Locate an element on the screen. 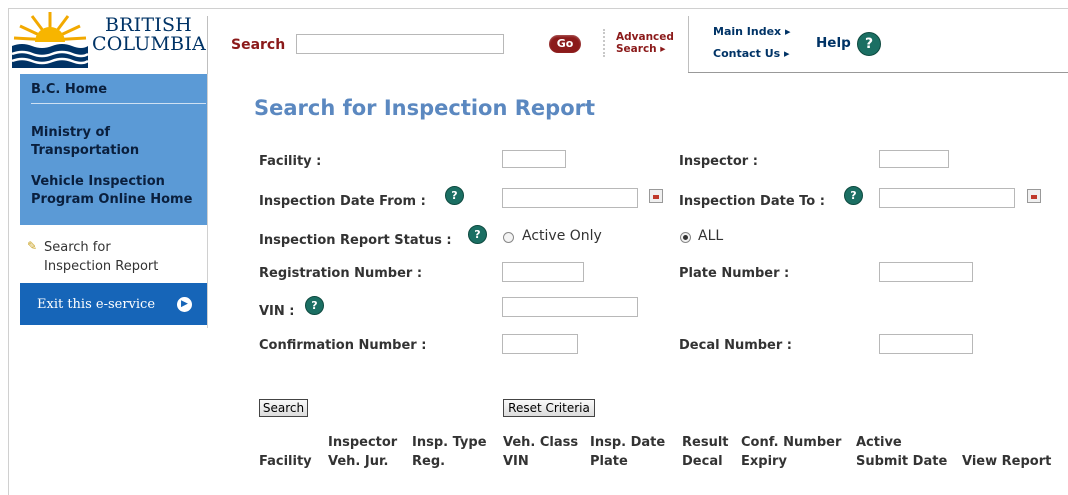 This screenshot has height=495, width=1068. sidebar-vehicle-line-1: Vehicle Inspection is located at coordinates (98, 181).